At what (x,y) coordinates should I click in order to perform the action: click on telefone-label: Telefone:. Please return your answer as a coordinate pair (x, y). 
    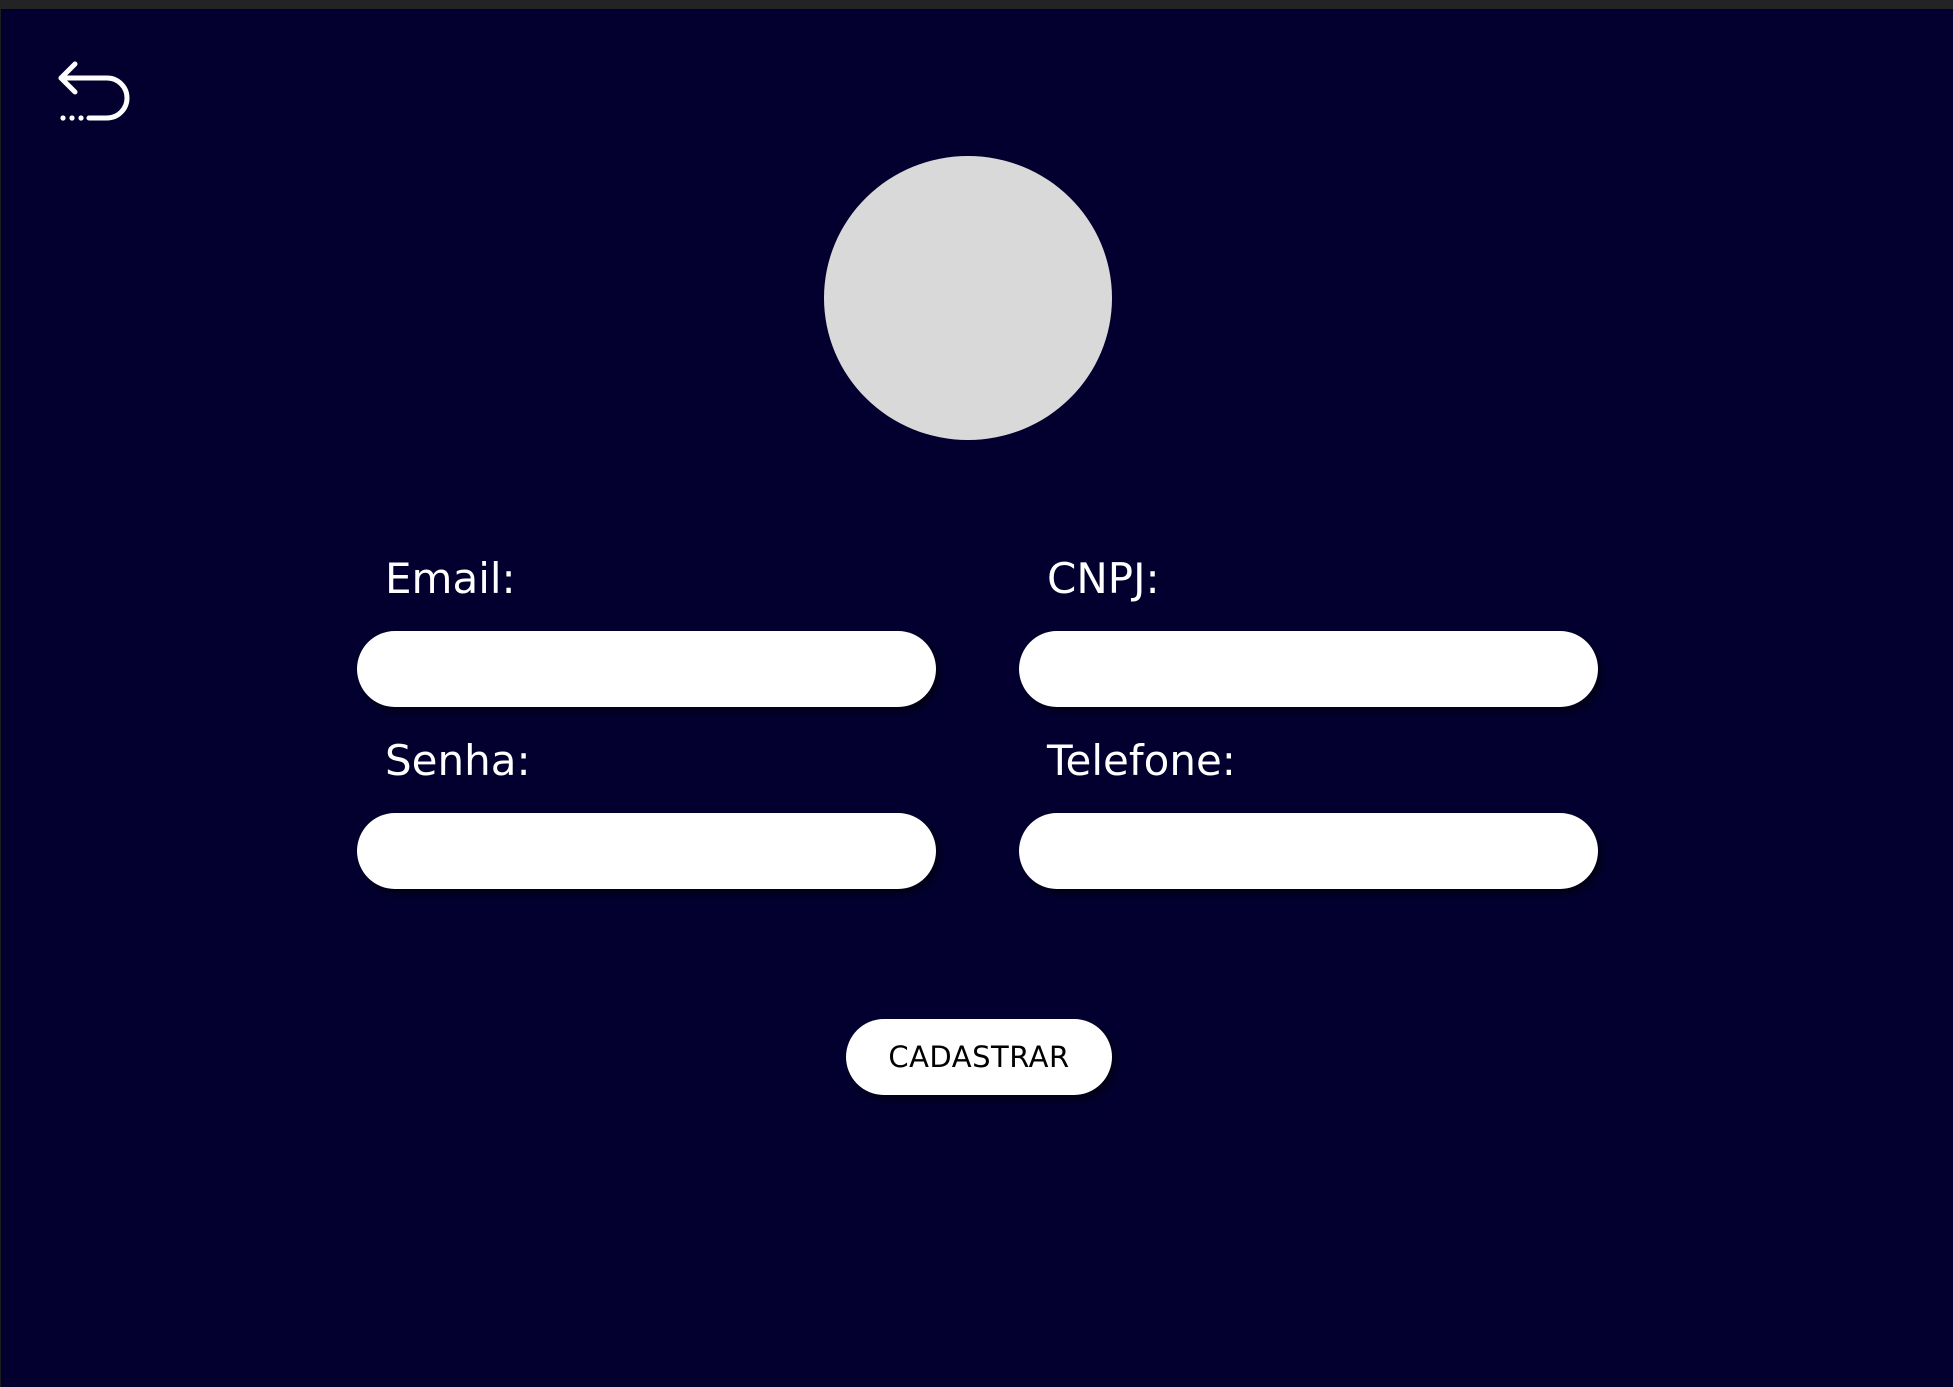
    Looking at the image, I should click on (1141, 760).